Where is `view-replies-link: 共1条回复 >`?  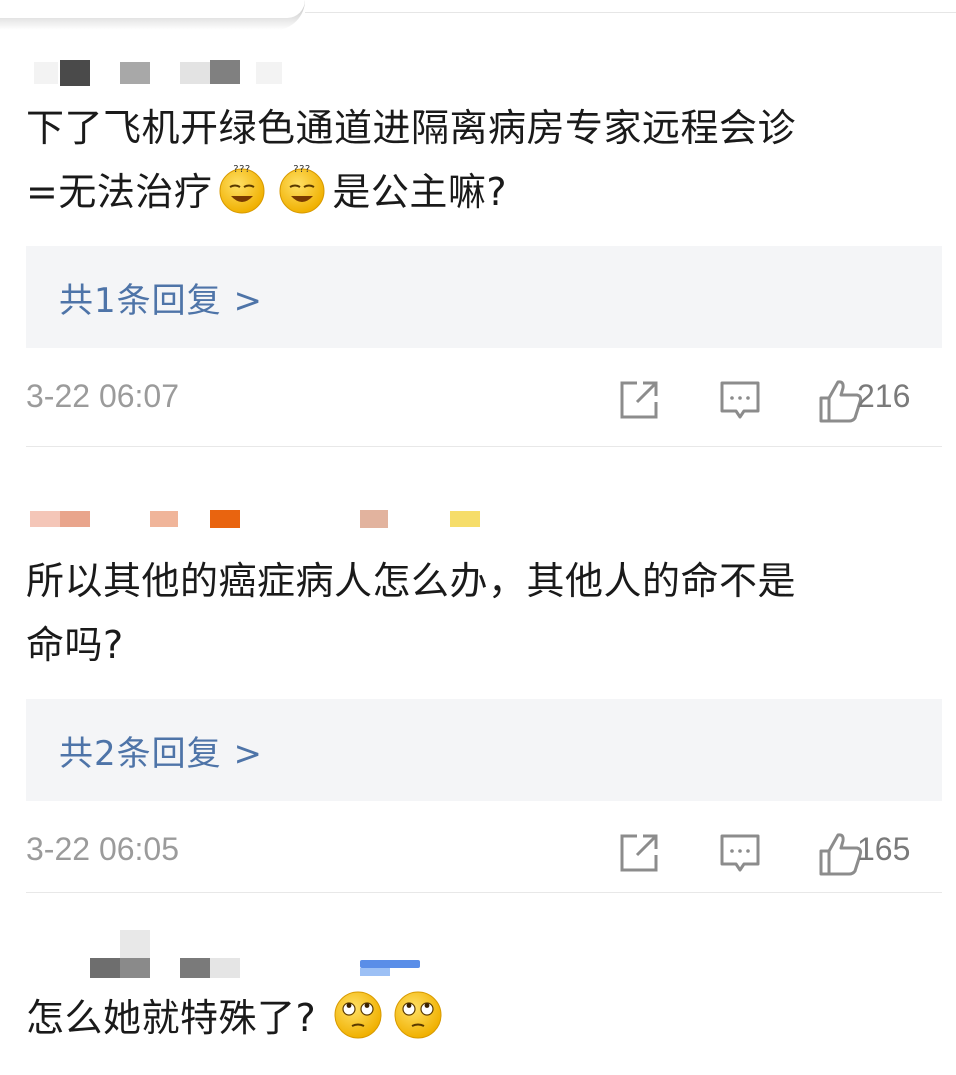 view-replies-link: 共1条回复 > is located at coordinates (161, 297).